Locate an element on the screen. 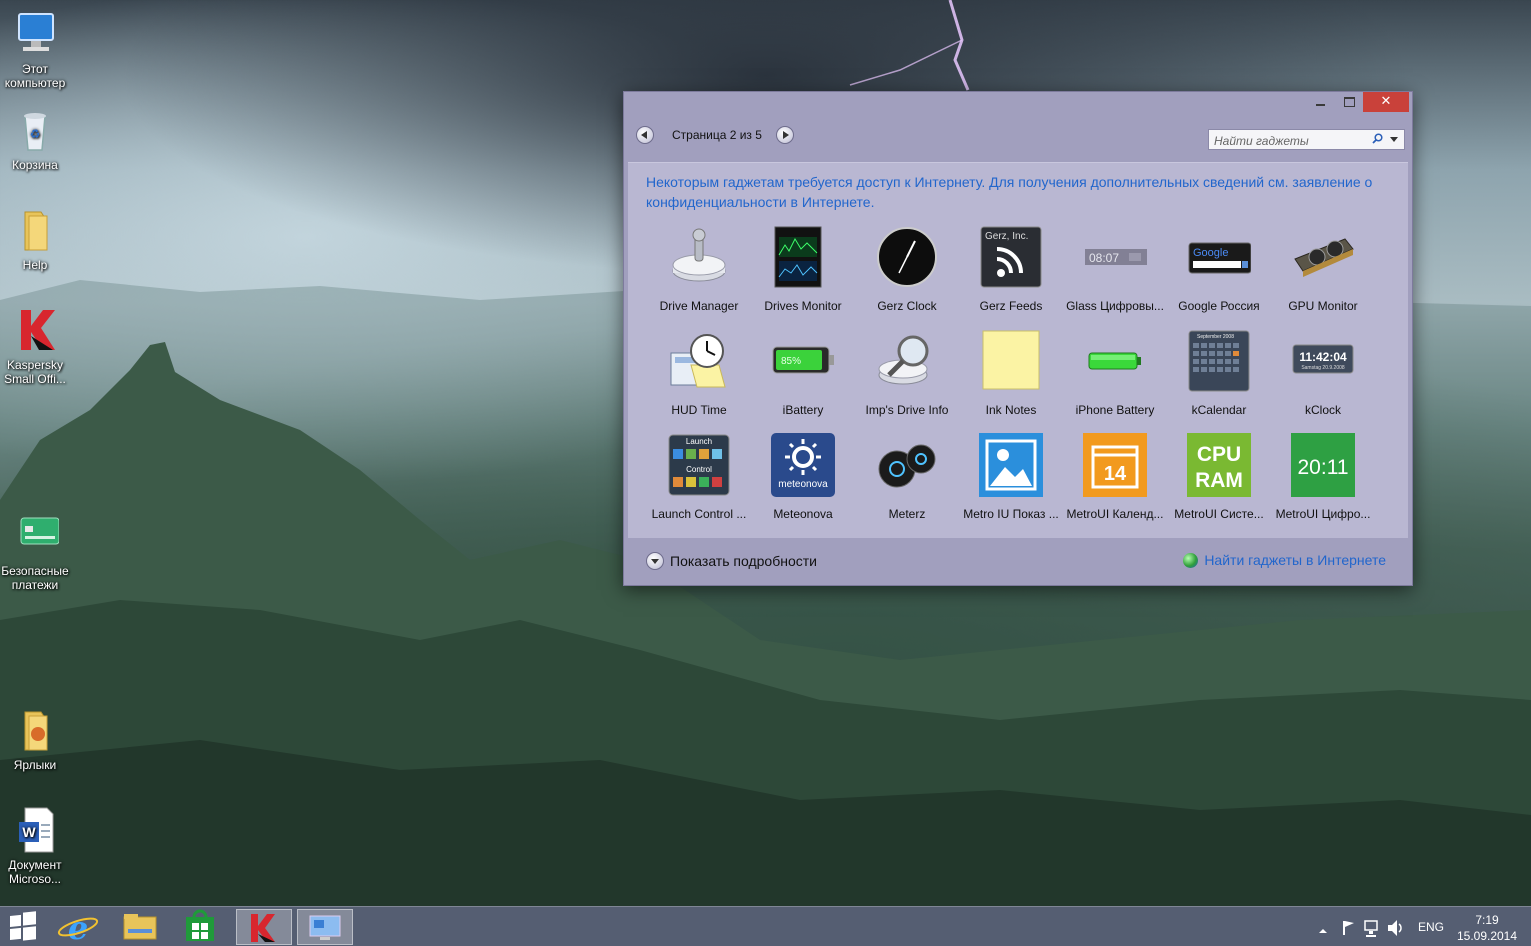 Image resolution: width=1531 pixels, height=946 pixels. folder-icon is located at coordinates (35, 230).